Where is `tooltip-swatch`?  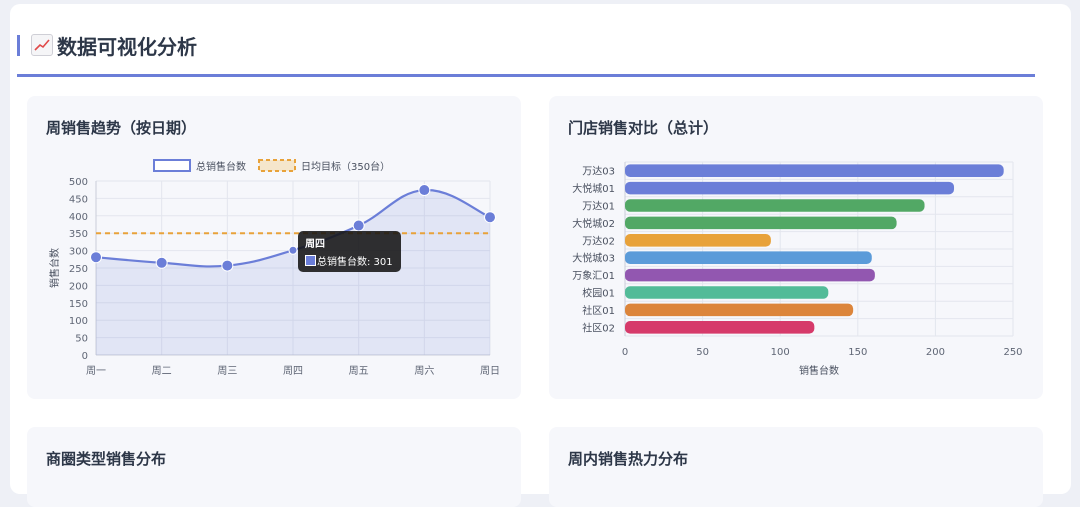 tooltip-swatch is located at coordinates (310, 260).